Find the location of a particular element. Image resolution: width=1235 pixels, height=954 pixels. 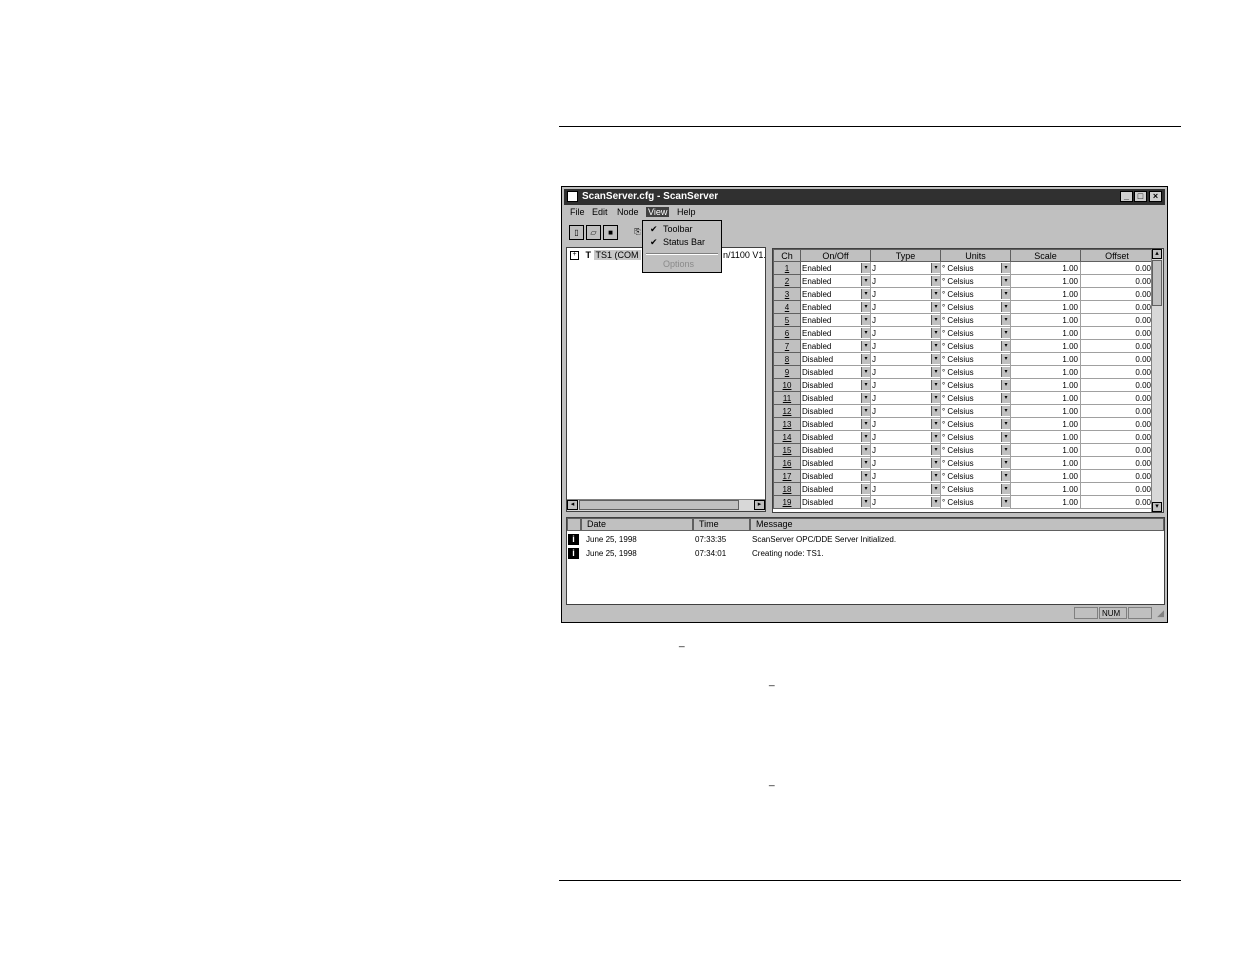

channel-cell: 1 is located at coordinates (787, 268).